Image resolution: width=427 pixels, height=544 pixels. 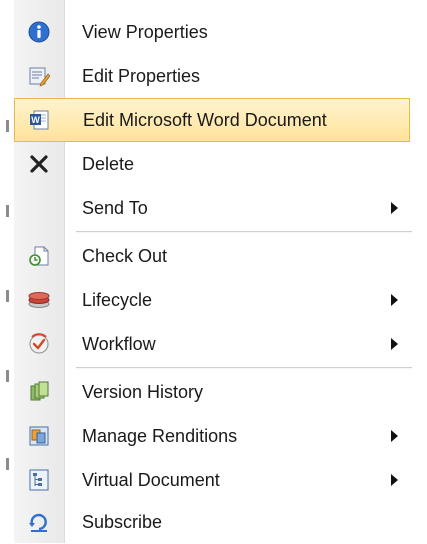 I want to click on menu-item-virtual-document: Virtual Document, so click(x=212, y=480).